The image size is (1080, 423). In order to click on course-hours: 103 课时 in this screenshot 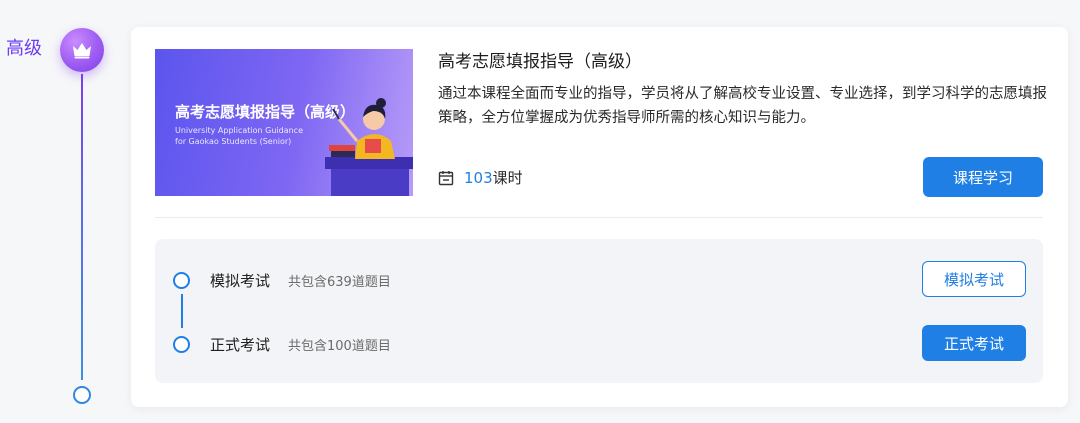, I will do `click(480, 177)`.